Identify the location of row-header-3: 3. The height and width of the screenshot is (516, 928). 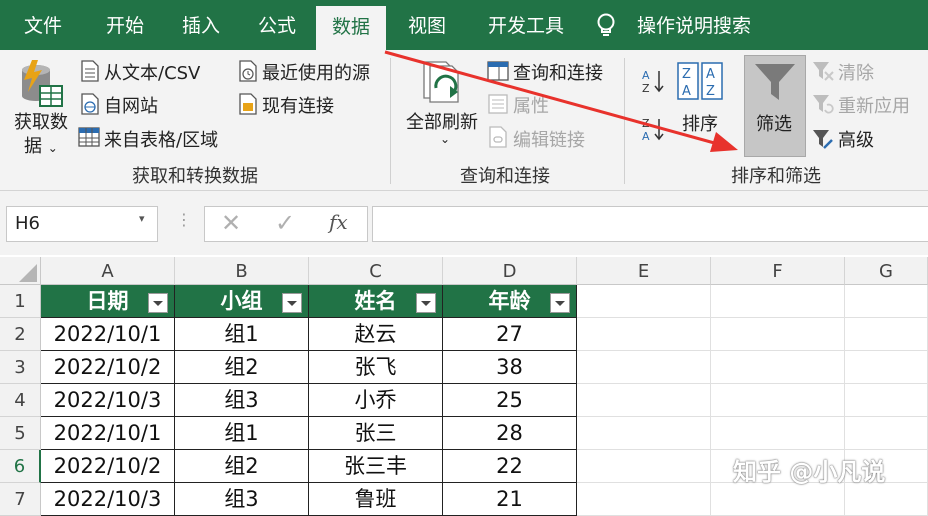
(20, 367).